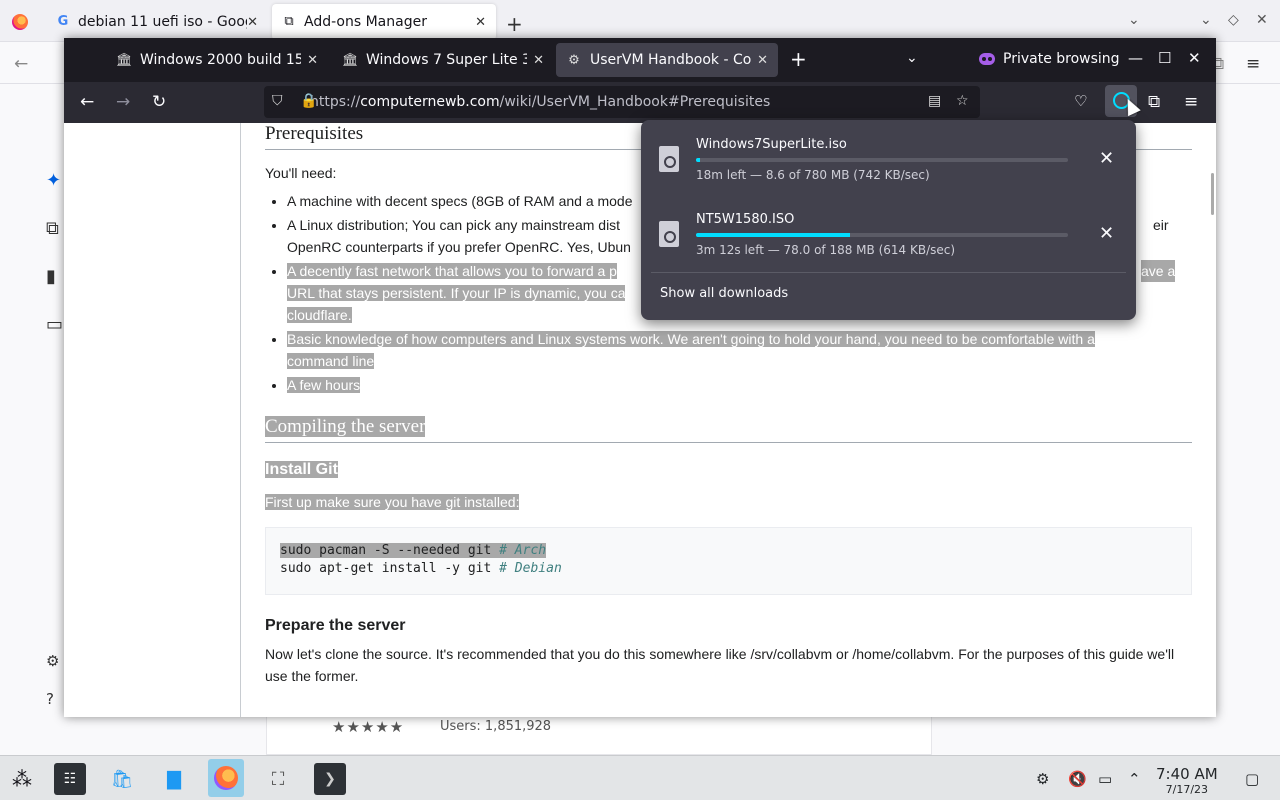 This screenshot has height=800, width=1280. Describe the element at coordinates (278, 779) in the screenshot. I see `screenshot-icon: ⛶` at that location.